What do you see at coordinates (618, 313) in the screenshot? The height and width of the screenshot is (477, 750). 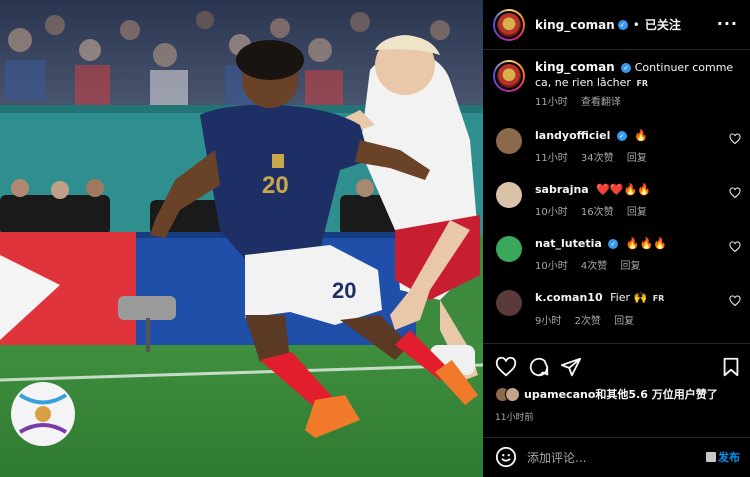 I see `comment-item: k.coman10 Fier 🙌 FR 9小时 2次赞 回复` at bounding box center [618, 313].